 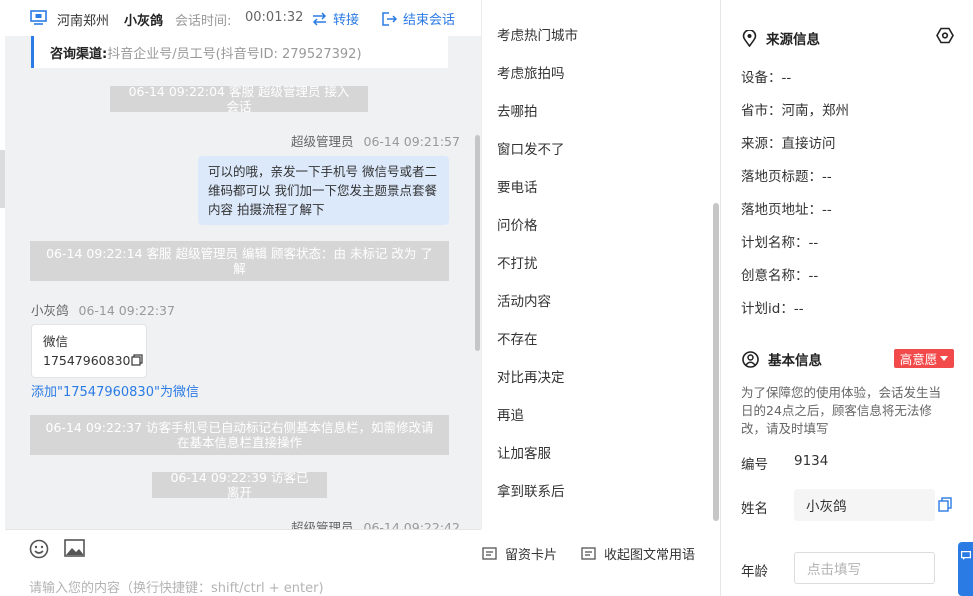 I want to click on copy-icon, so click(x=137, y=359).